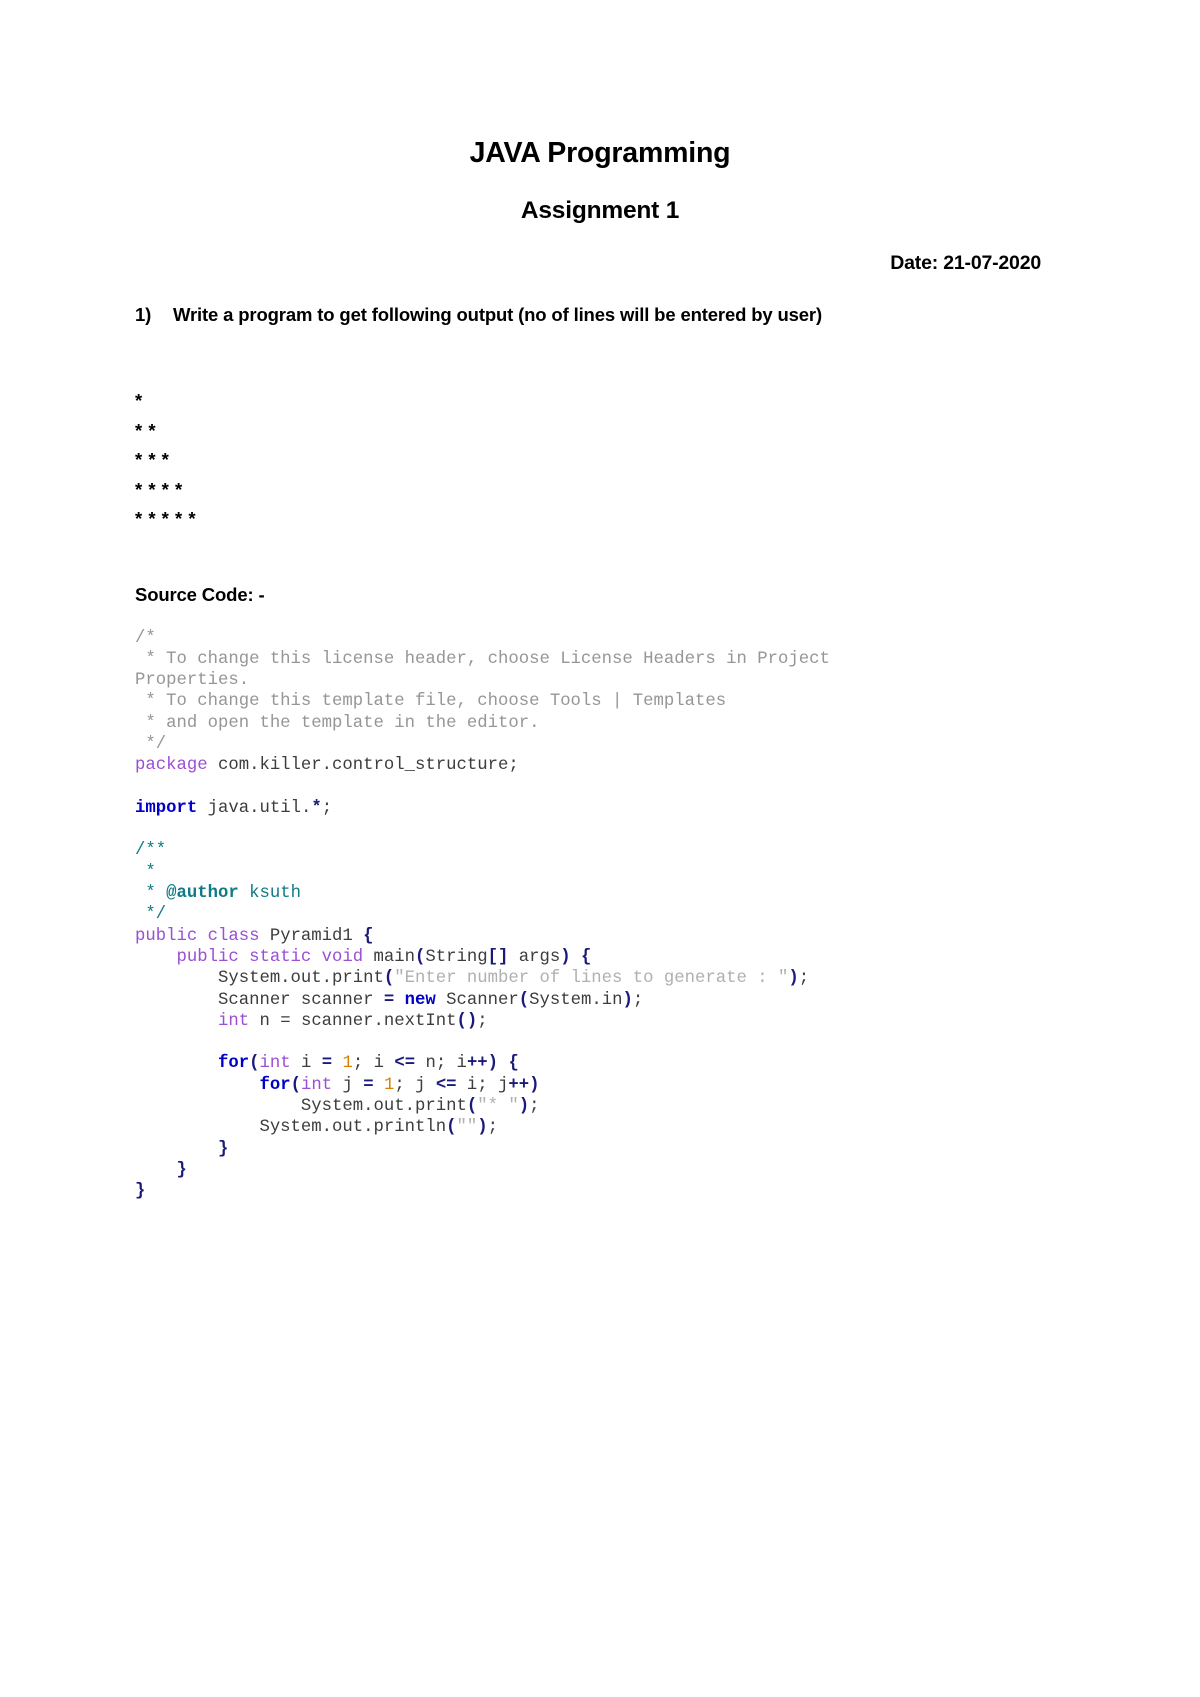 The height and width of the screenshot is (1697, 1200). What do you see at coordinates (337, 723) in the screenshot?
I see `code-token-comment: * and open the template in the editor.` at bounding box center [337, 723].